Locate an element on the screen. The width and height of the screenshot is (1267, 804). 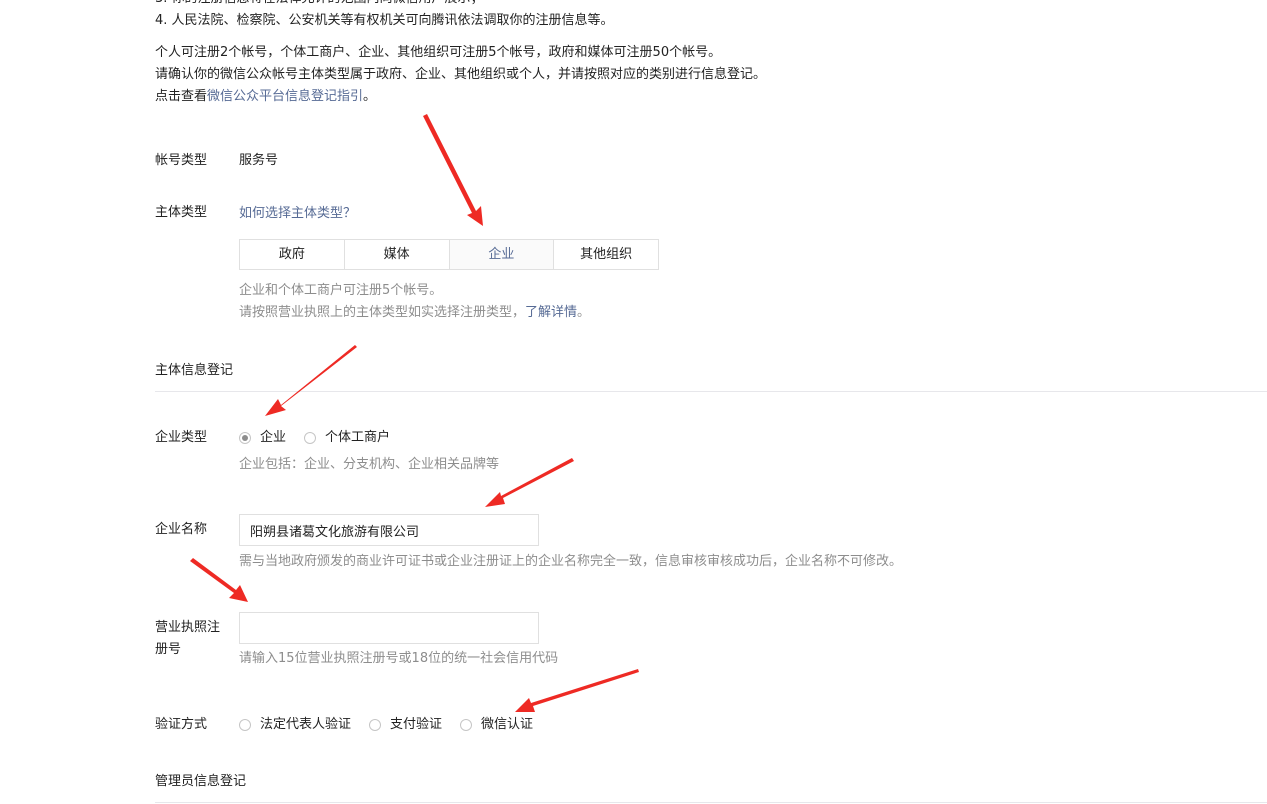
arrow-to-wechat-verify is located at coordinates (577, 690).